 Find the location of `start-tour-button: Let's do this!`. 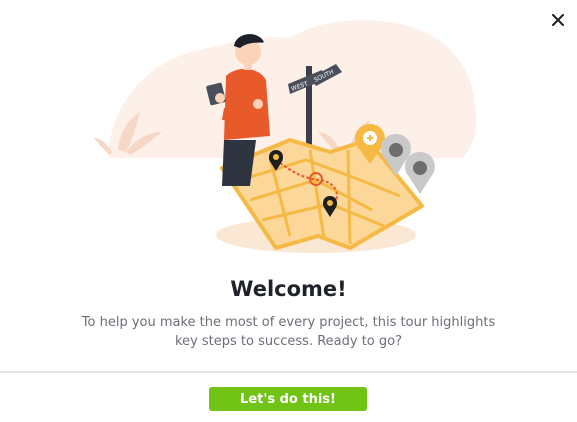

start-tour-button: Let's do this! is located at coordinates (288, 399).